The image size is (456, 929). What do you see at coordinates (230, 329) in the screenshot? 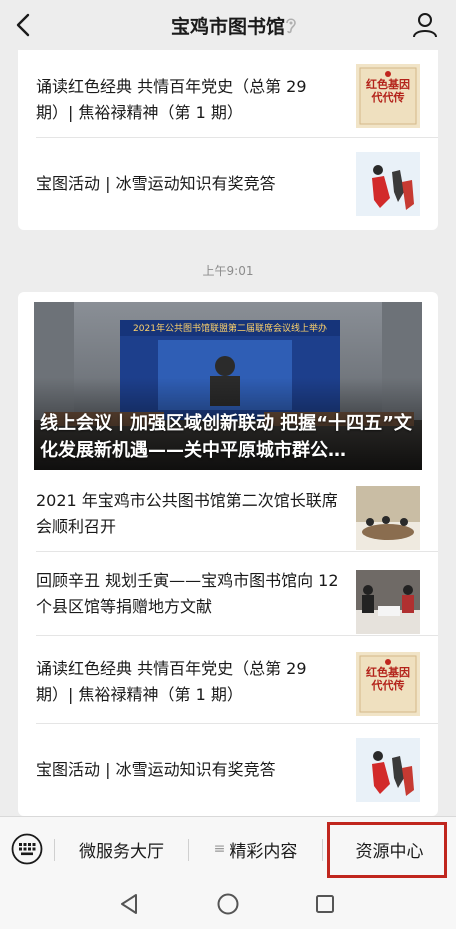
I see `hero-banner-text: 2021年公共图书馆联盟第二届联席会议线上举办` at bounding box center [230, 329].